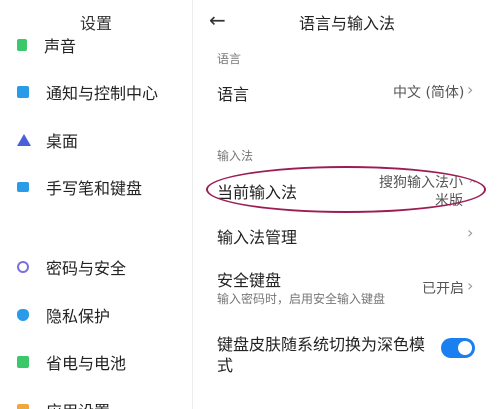  I want to click on sidebar-item-label: 省电与电池, so click(86, 363).